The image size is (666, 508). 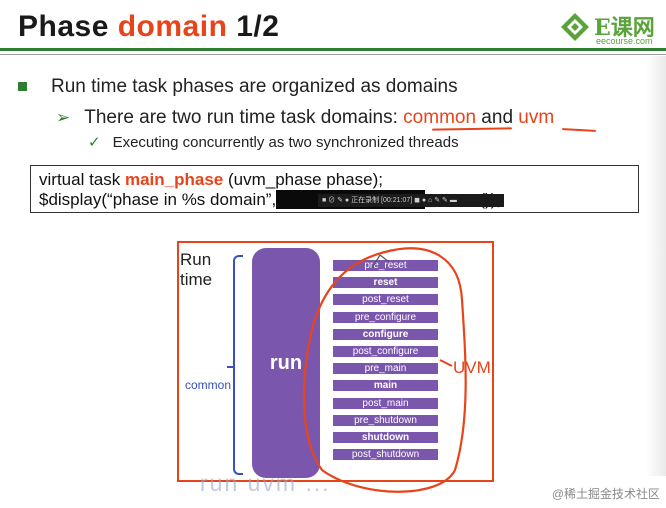 What do you see at coordinates (605, 494) in the screenshot?
I see `watermark: @稀土掘金技术社区` at bounding box center [605, 494].